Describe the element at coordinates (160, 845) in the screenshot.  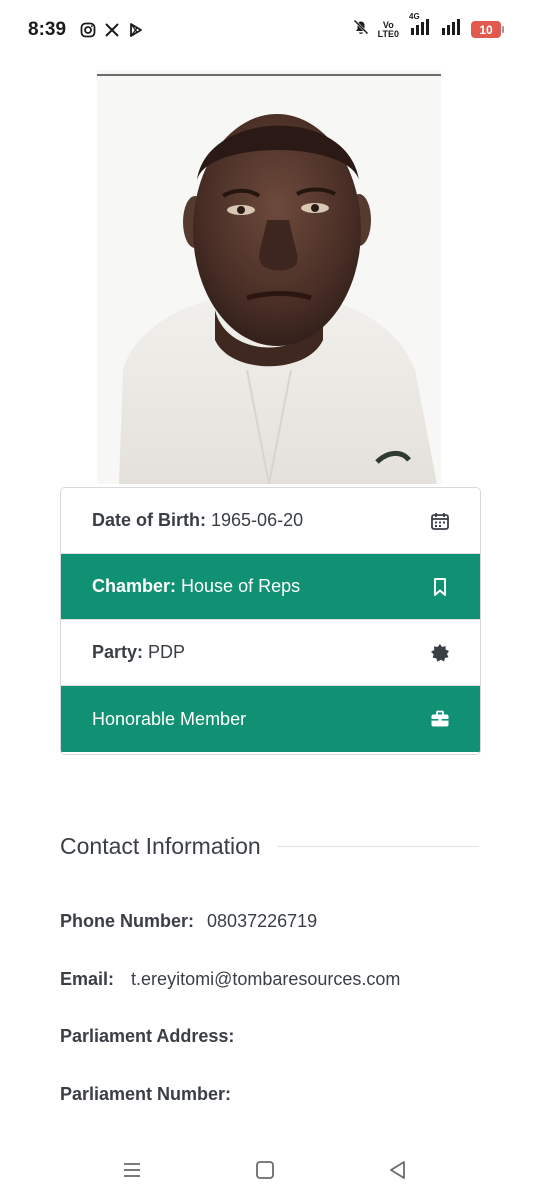
I see `contact-title: Contact Information` at that location.